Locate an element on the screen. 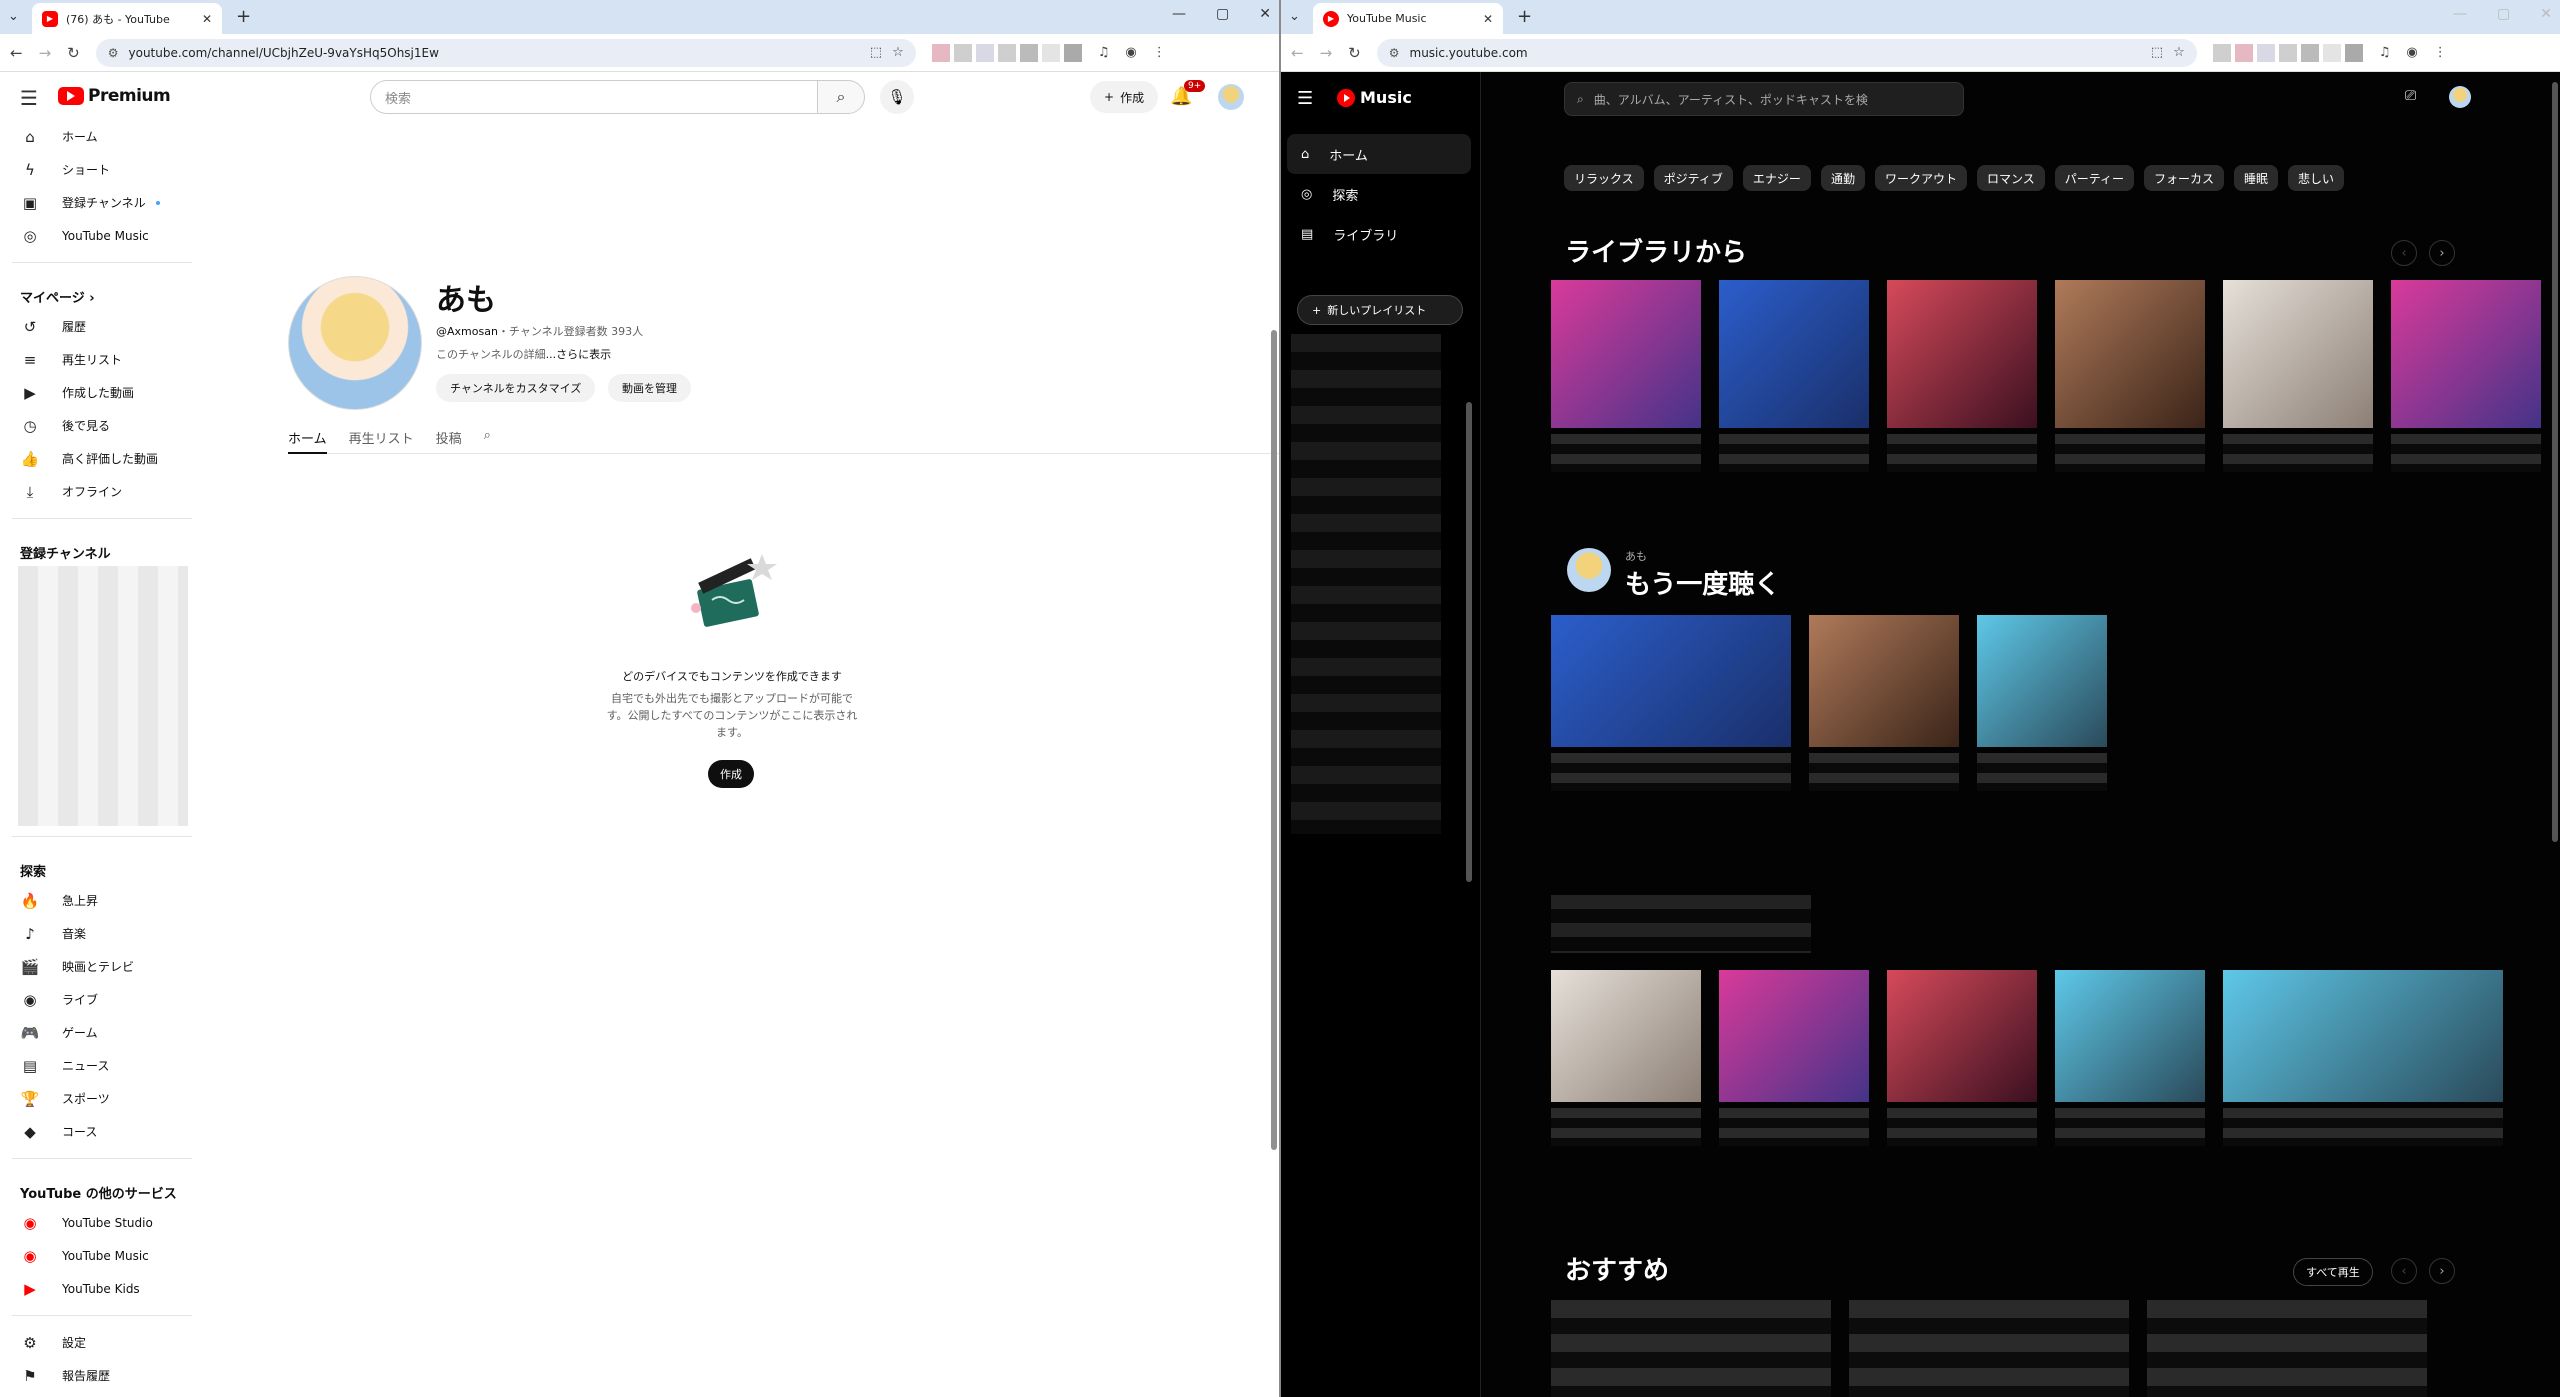 This screenshot has width=2560, height=1397. address-bar: ⚙ music.youtube.com ⬚ ☆ is located at coordinates (1786, 52).